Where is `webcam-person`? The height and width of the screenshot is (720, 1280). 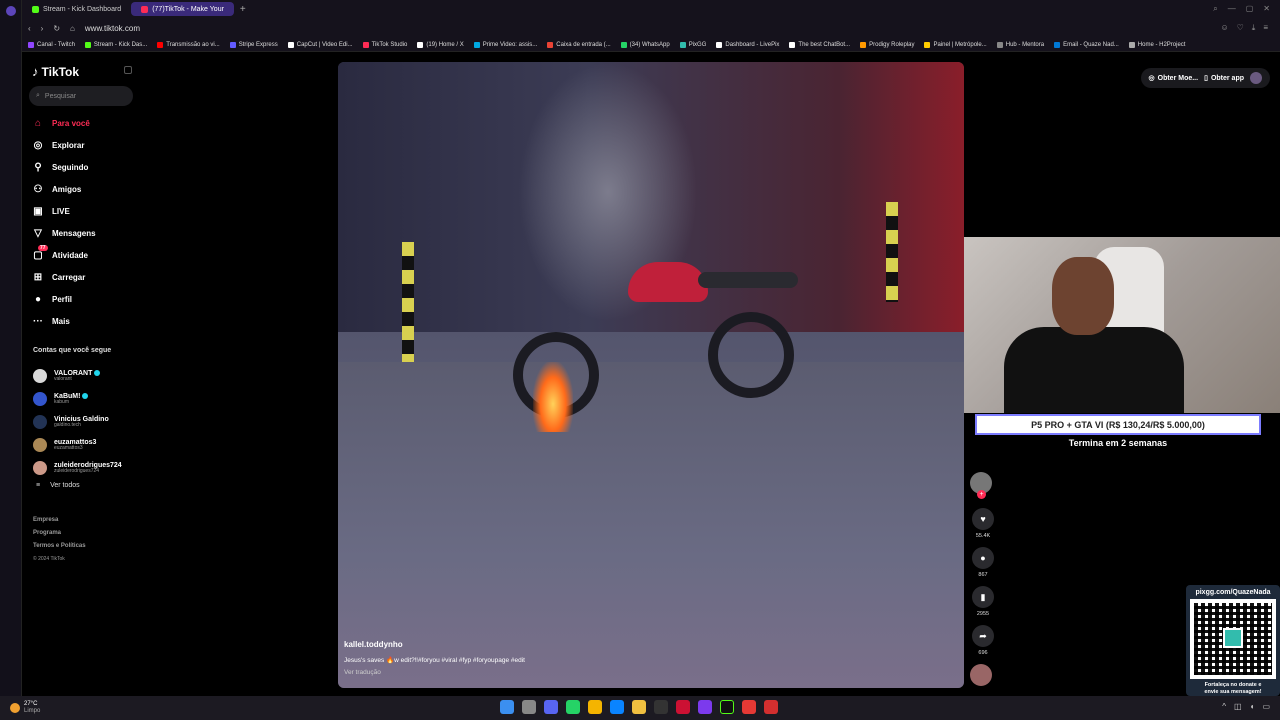
webcam-person is located at coordinates (1094, 335).